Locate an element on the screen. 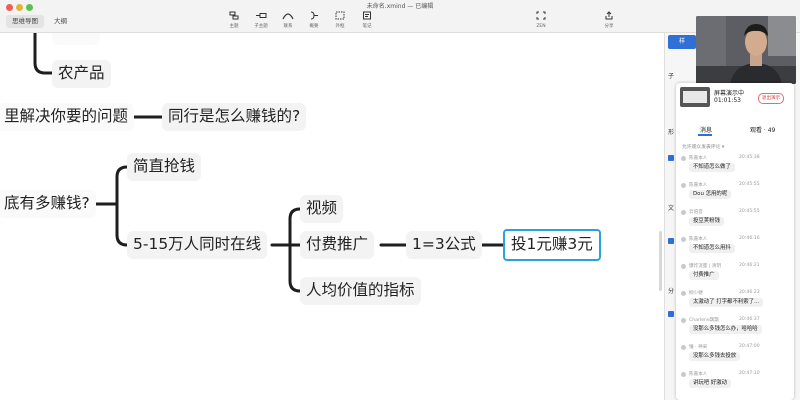 This screenshot has width=800, height=400. chat-time: 20:46:21 is located at coordinates (749, 265).